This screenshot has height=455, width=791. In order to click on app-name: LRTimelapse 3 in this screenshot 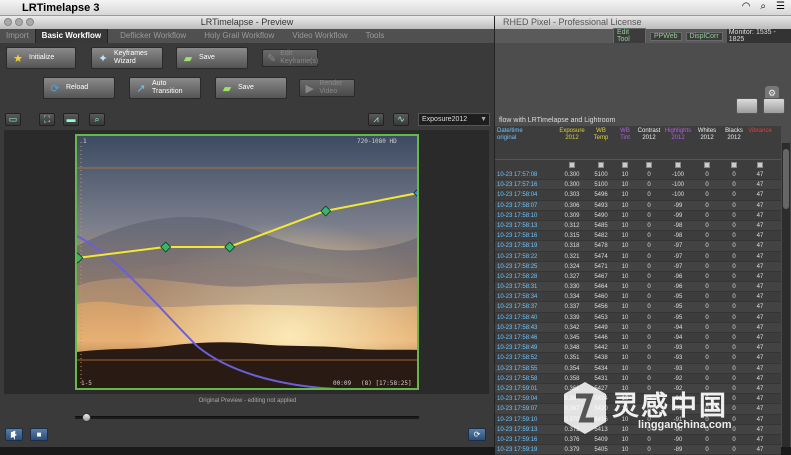, I will do `click(60, 8)`.